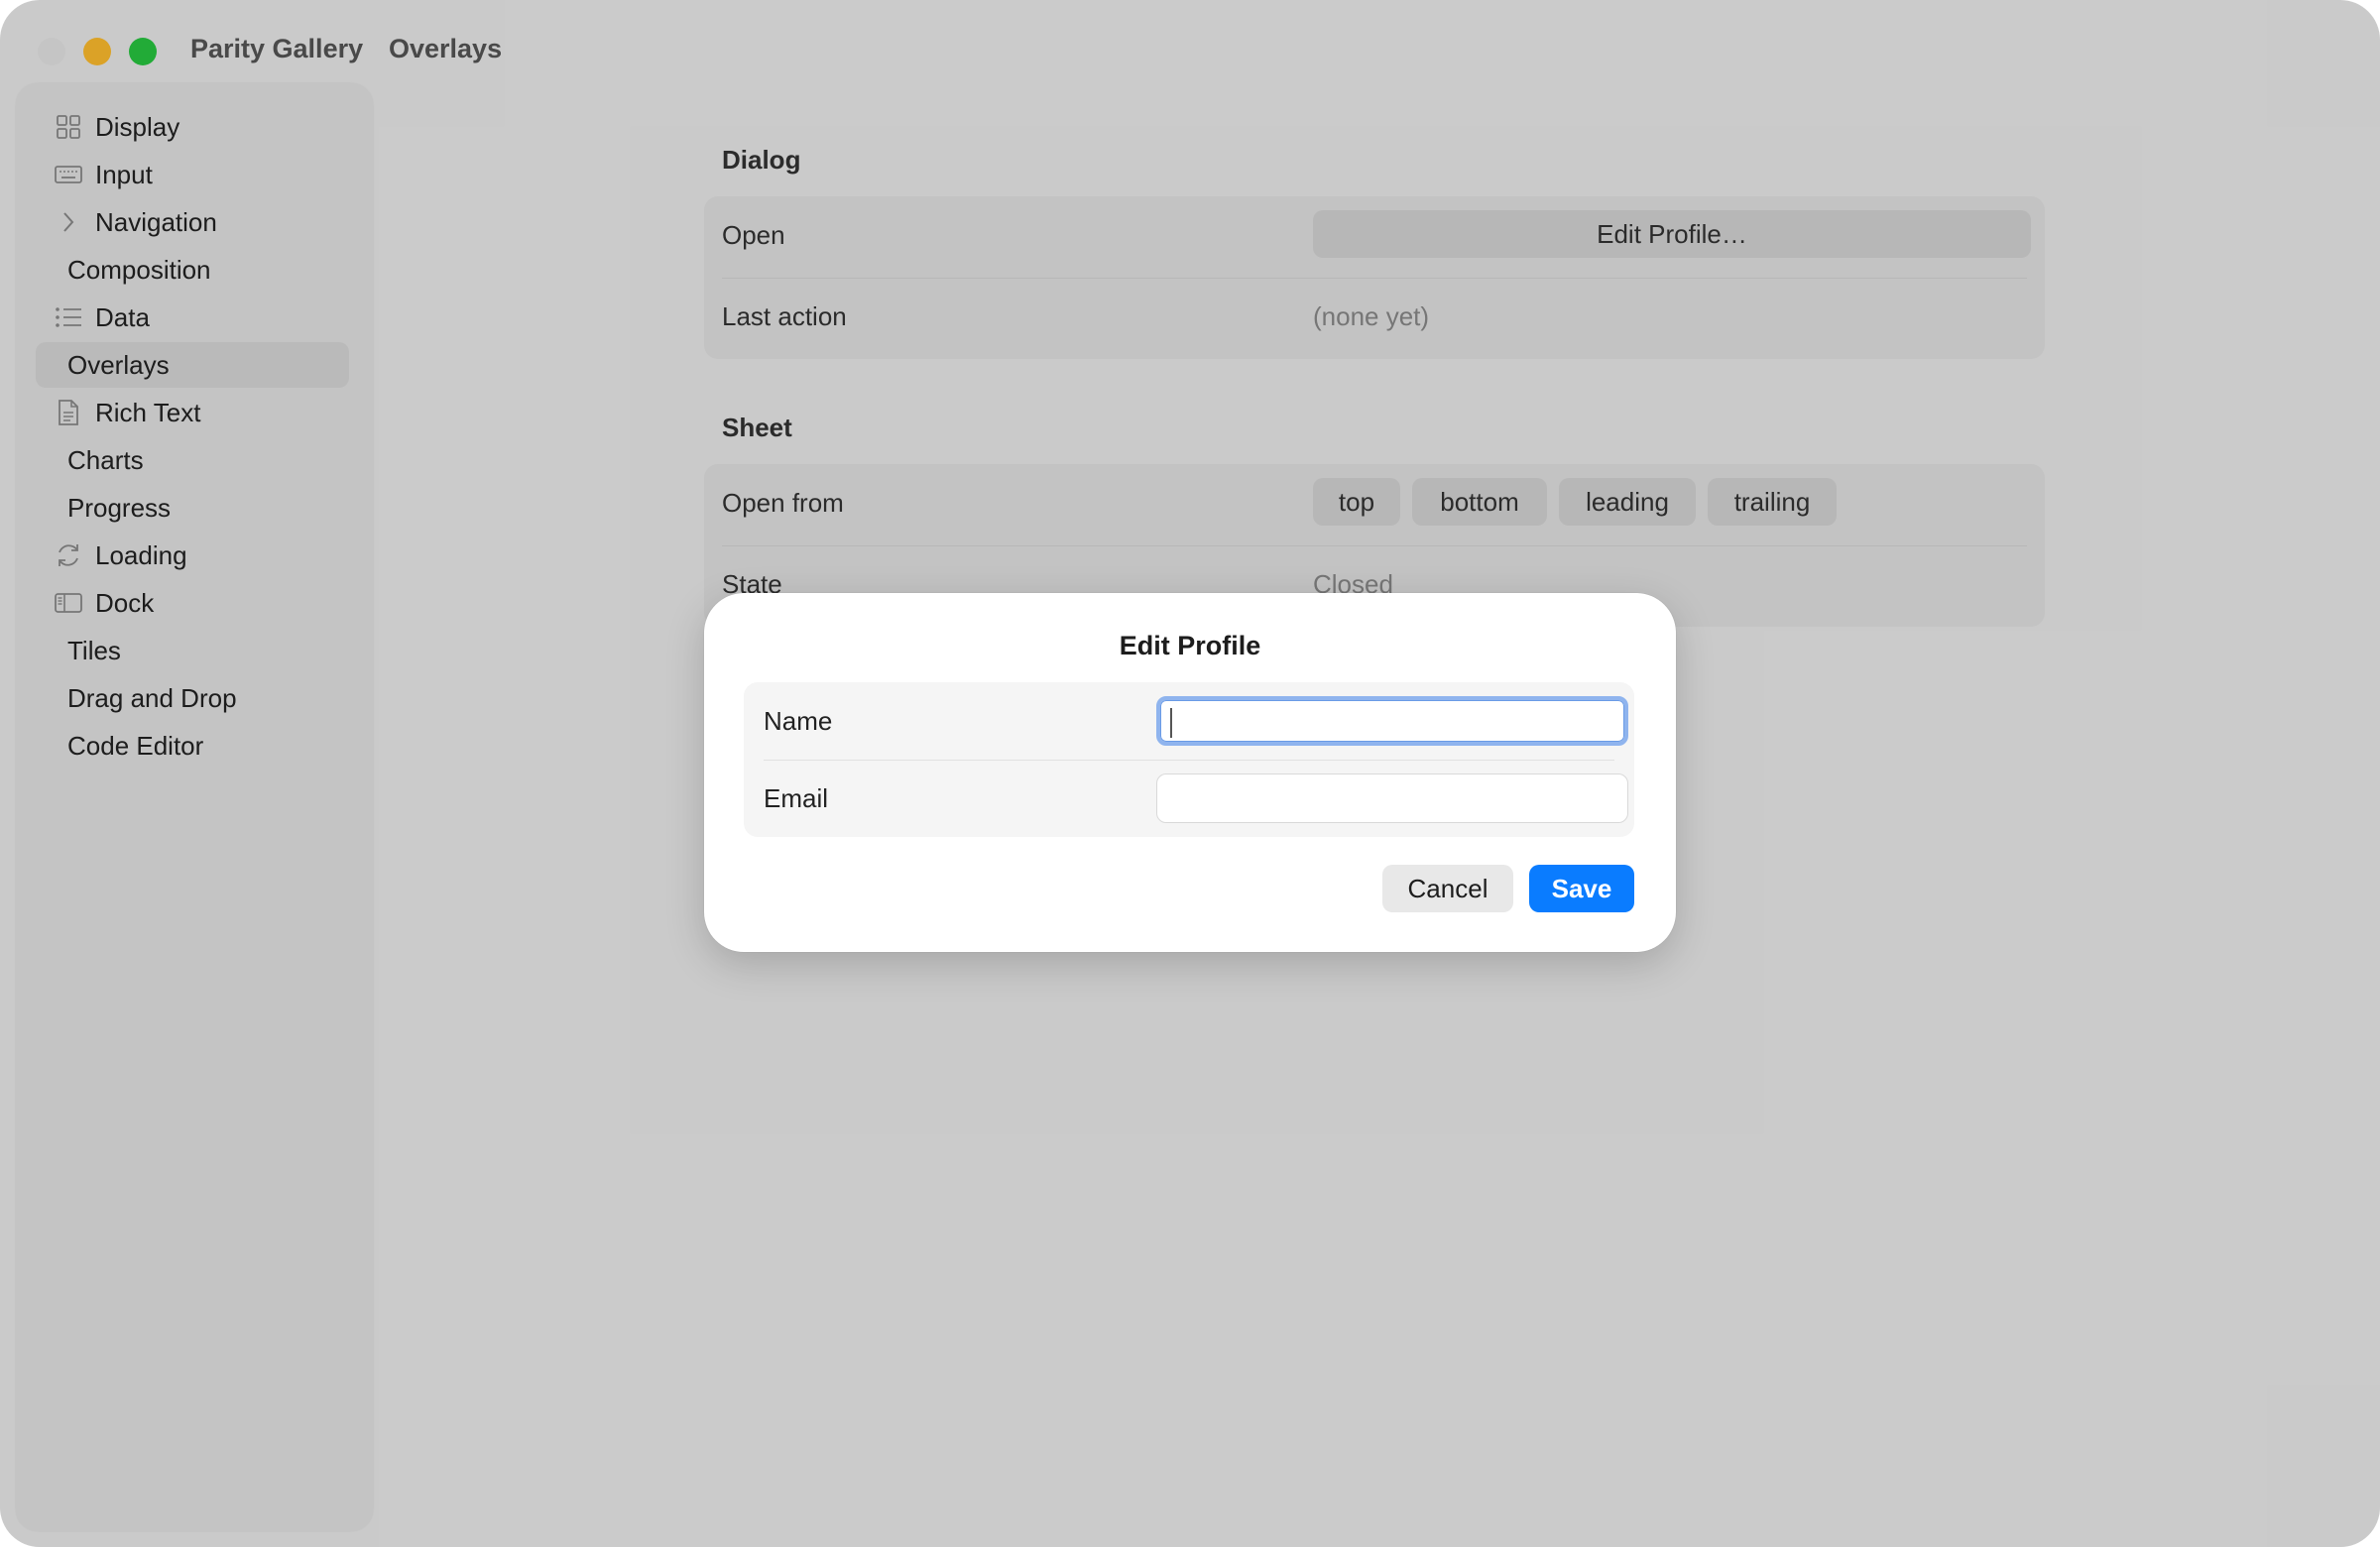 This screenshot has height=1547, width=2380. Describe the element at coordinates (1447, 888) in the screenshot. I see `cancel-button: Cancel` at that location.